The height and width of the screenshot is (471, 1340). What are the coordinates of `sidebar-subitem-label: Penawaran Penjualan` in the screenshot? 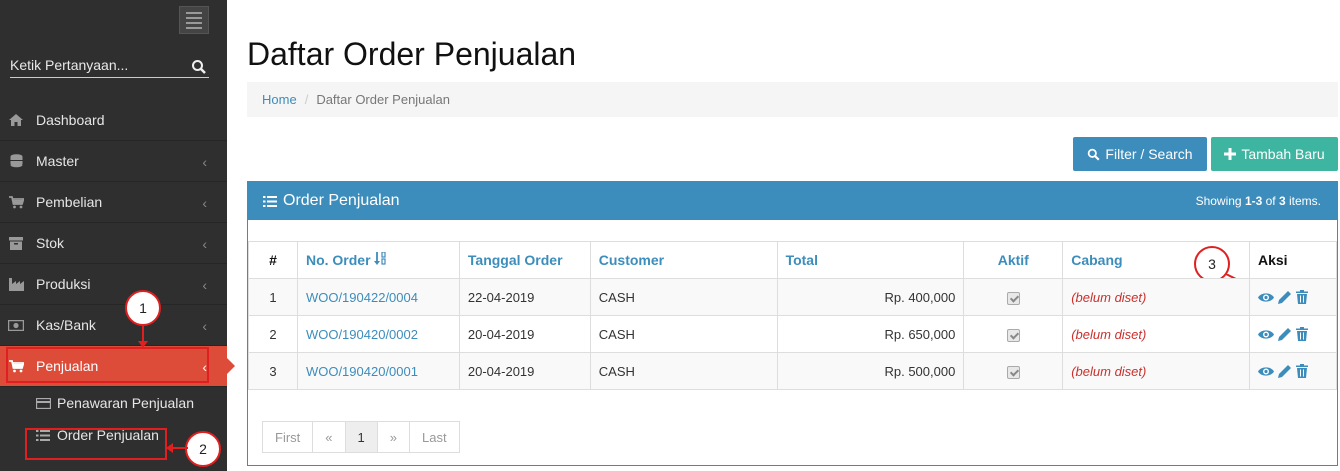 It's located at (125, 403).